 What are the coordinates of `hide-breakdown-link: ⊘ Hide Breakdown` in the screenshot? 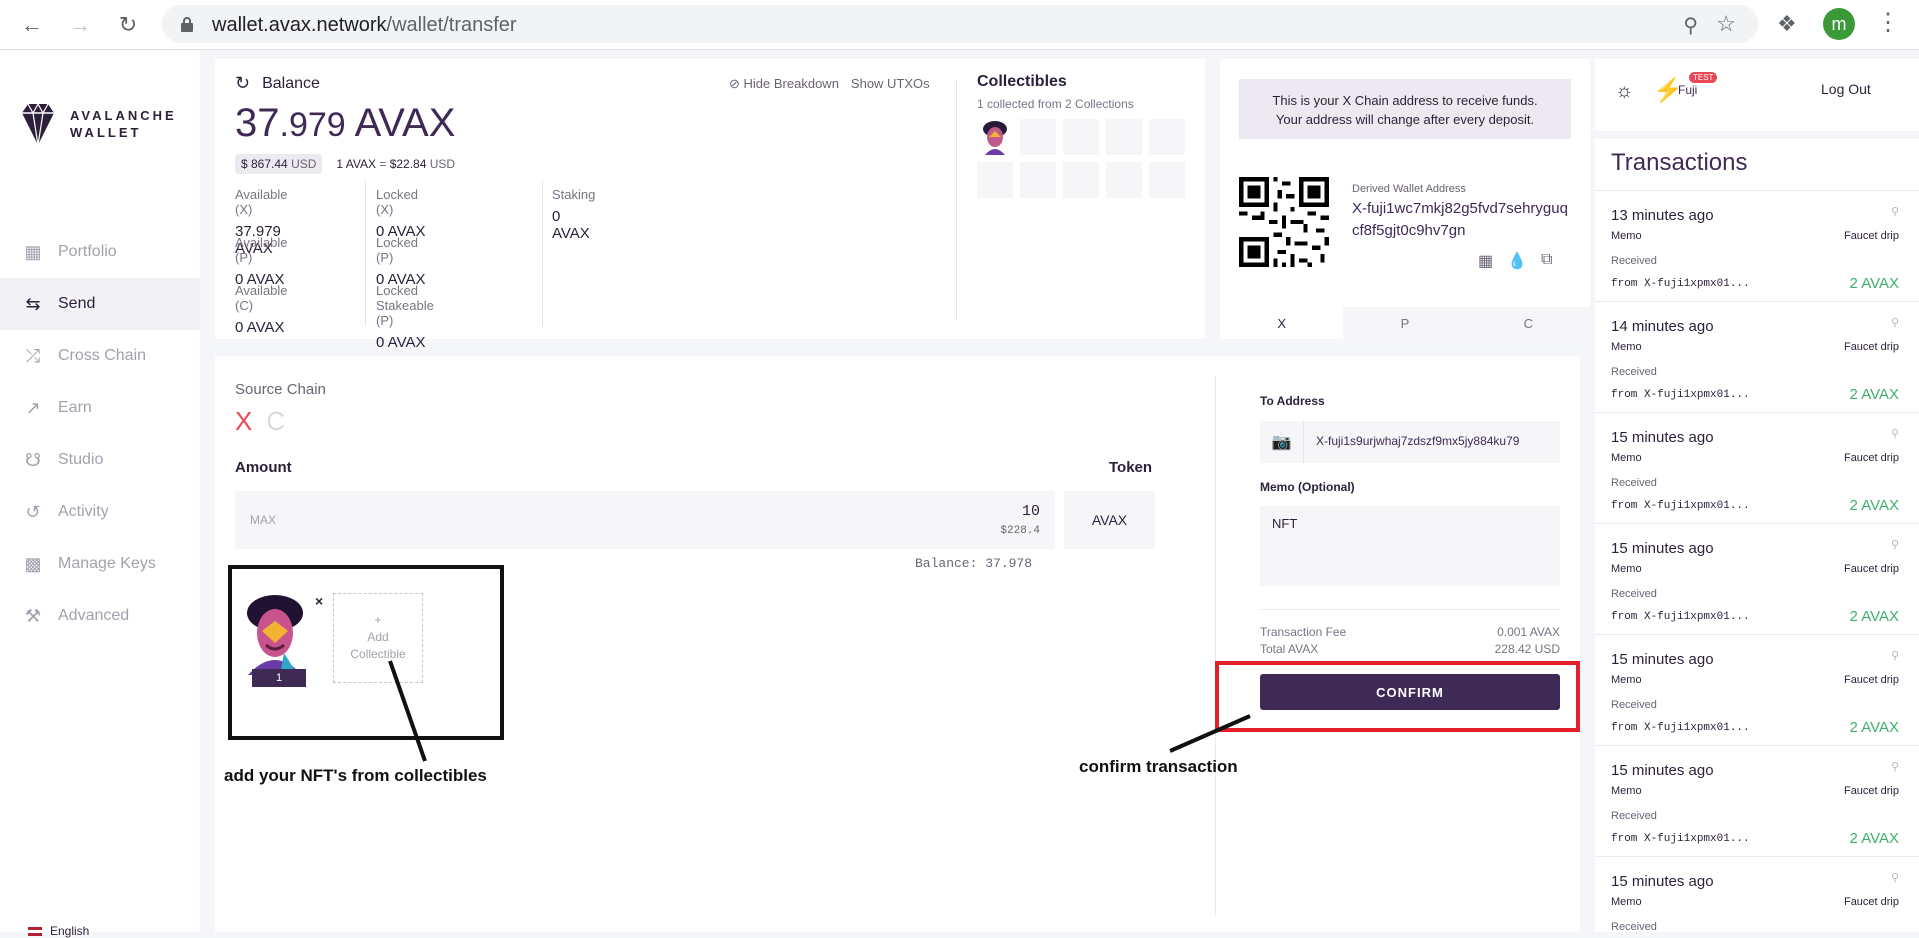 It's located at (784, 84).